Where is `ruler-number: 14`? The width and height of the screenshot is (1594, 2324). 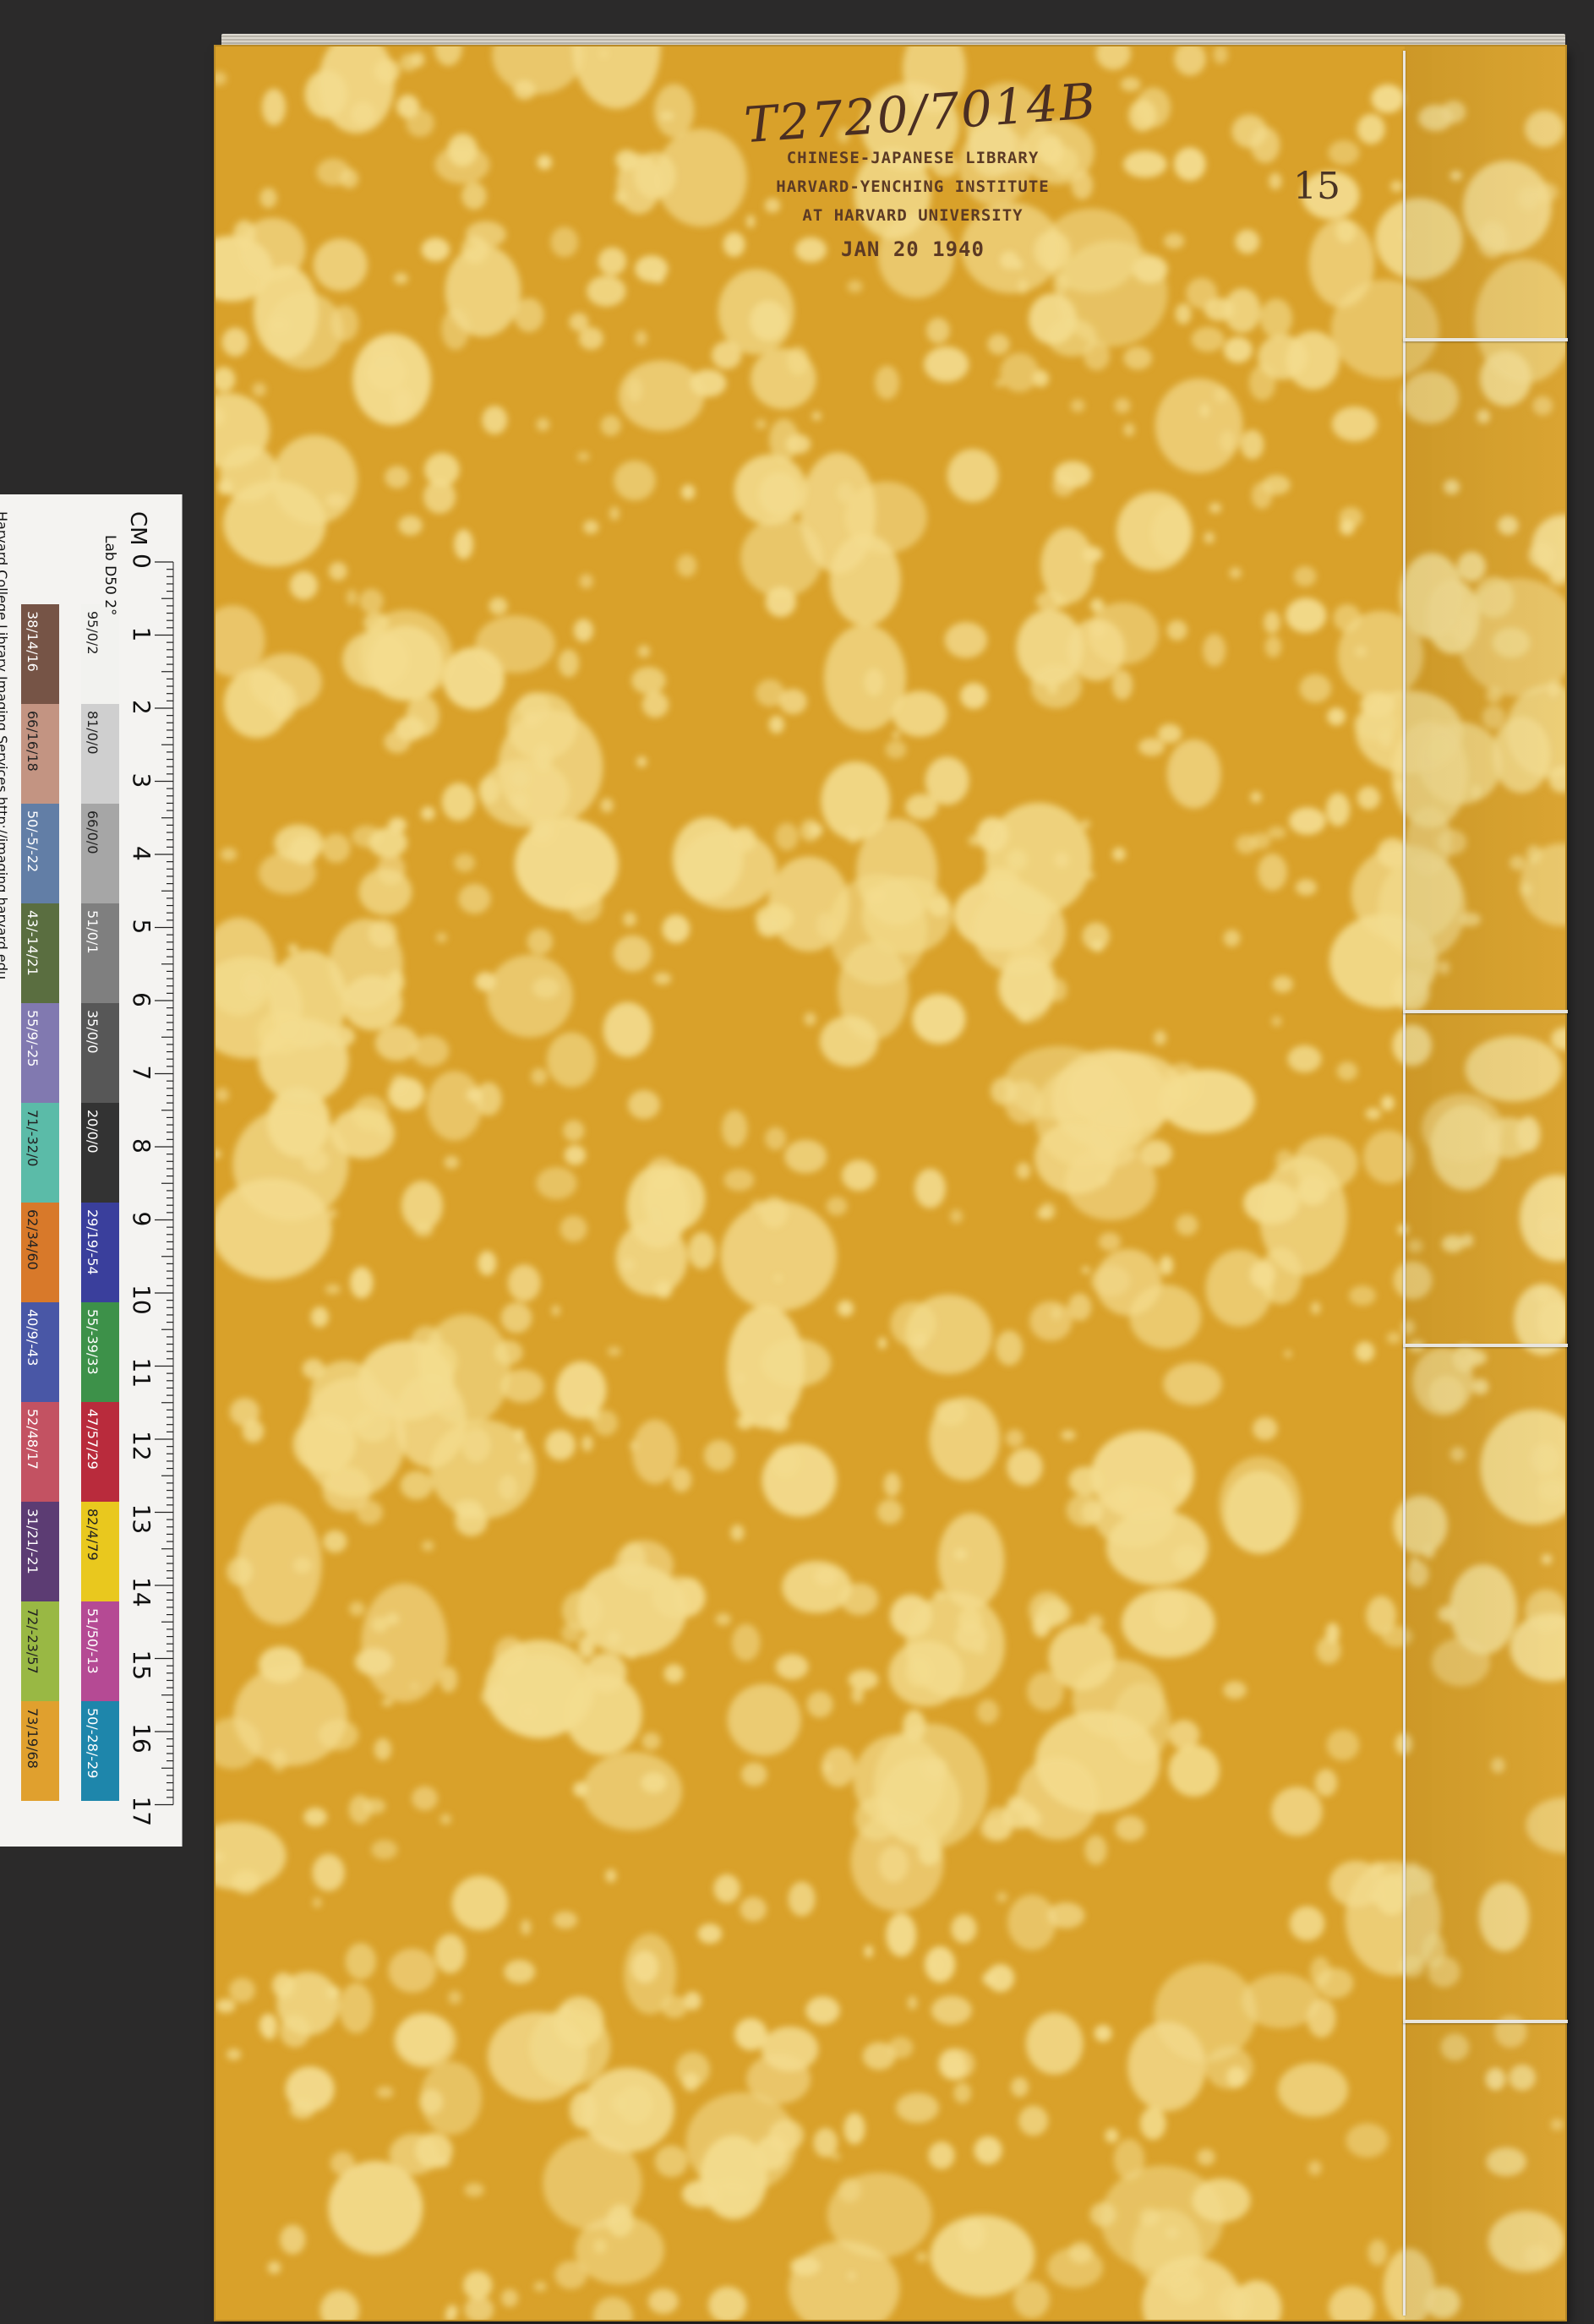
ruler-number: 14 is located at coordinates (142, 1592).